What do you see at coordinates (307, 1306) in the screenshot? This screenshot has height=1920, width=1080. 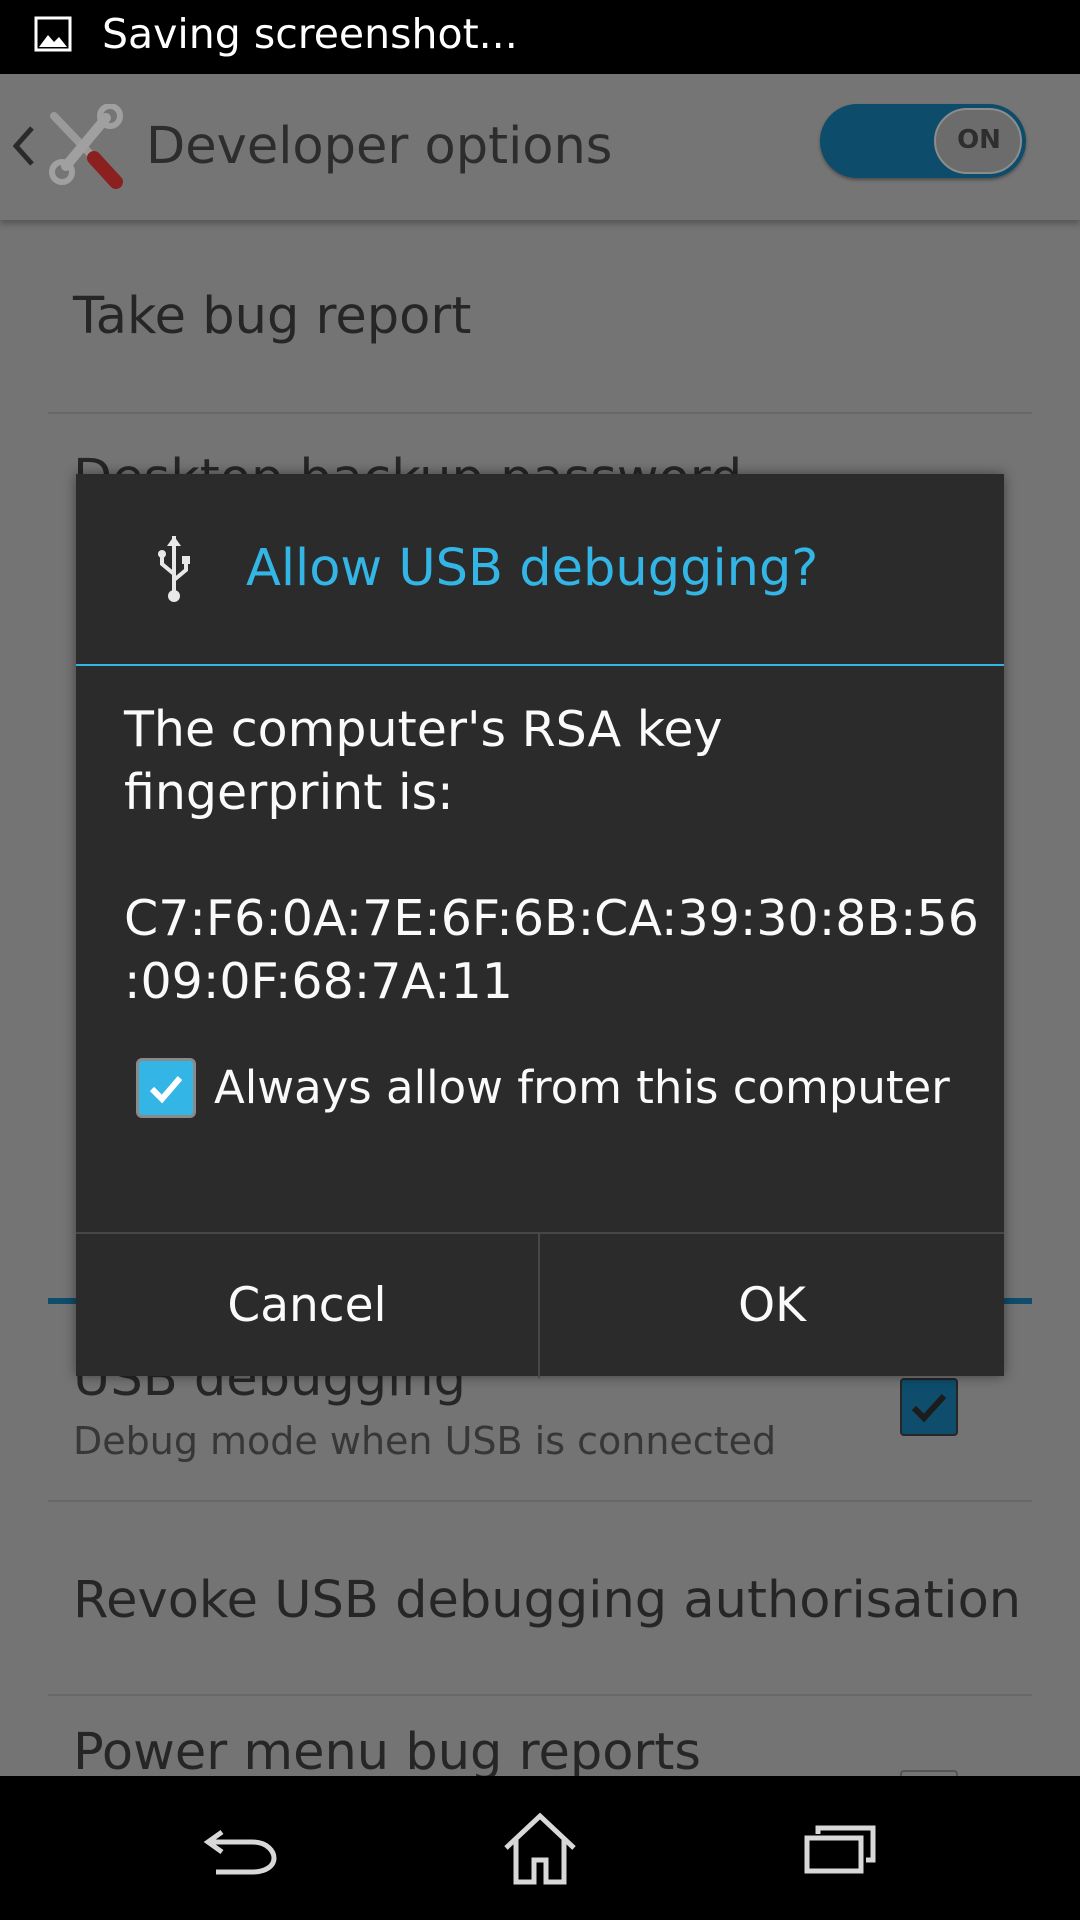 I see `cancel-button: Cancel` at bounding box center [307, 1306].